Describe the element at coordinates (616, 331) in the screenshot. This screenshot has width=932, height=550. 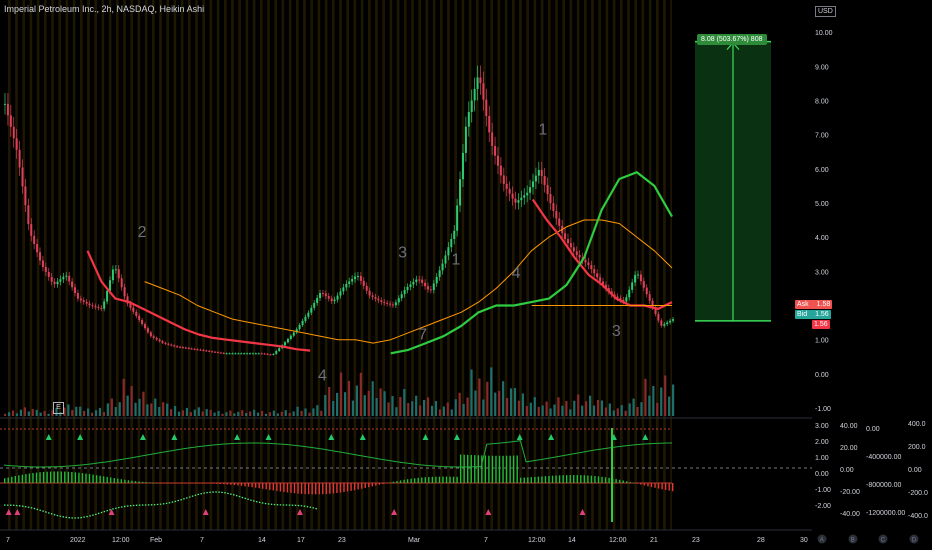
I see `wave-label: 3` at that location.